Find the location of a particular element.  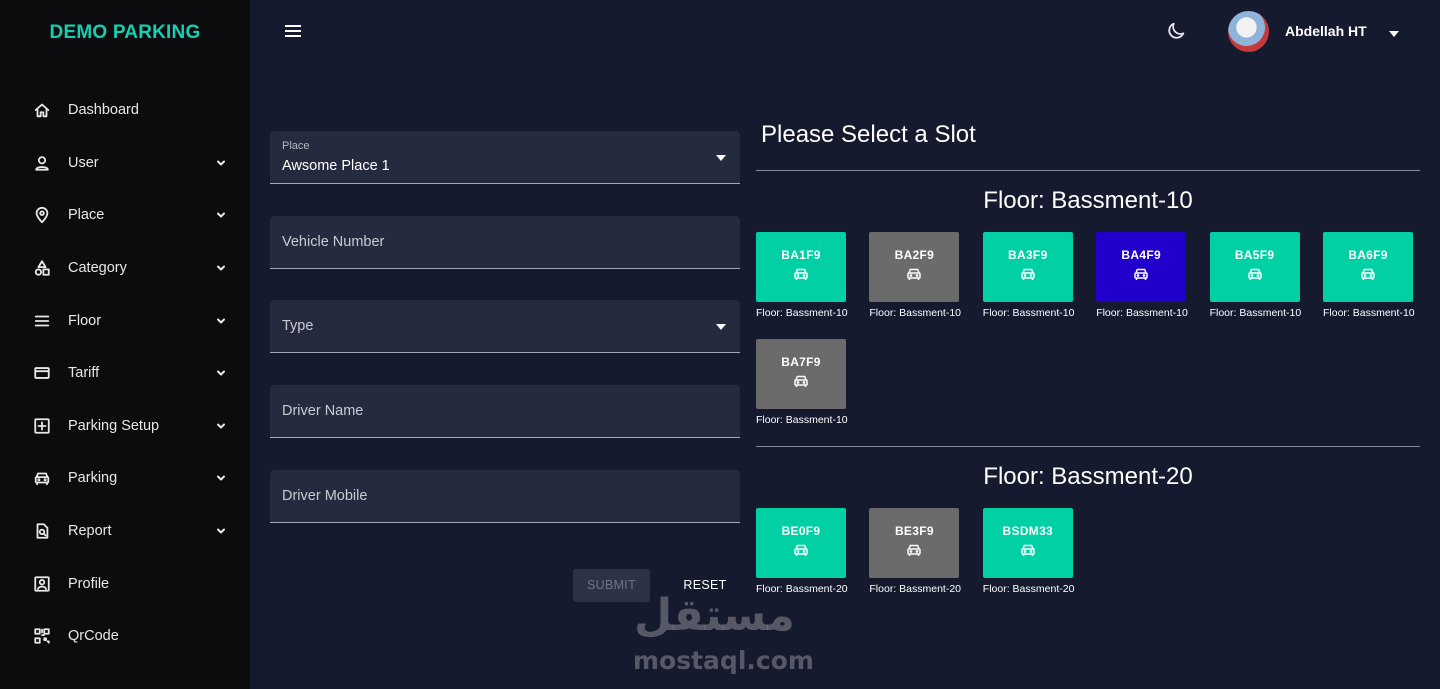

slot-code: BA7F9 is located at coordinates (801, 362).